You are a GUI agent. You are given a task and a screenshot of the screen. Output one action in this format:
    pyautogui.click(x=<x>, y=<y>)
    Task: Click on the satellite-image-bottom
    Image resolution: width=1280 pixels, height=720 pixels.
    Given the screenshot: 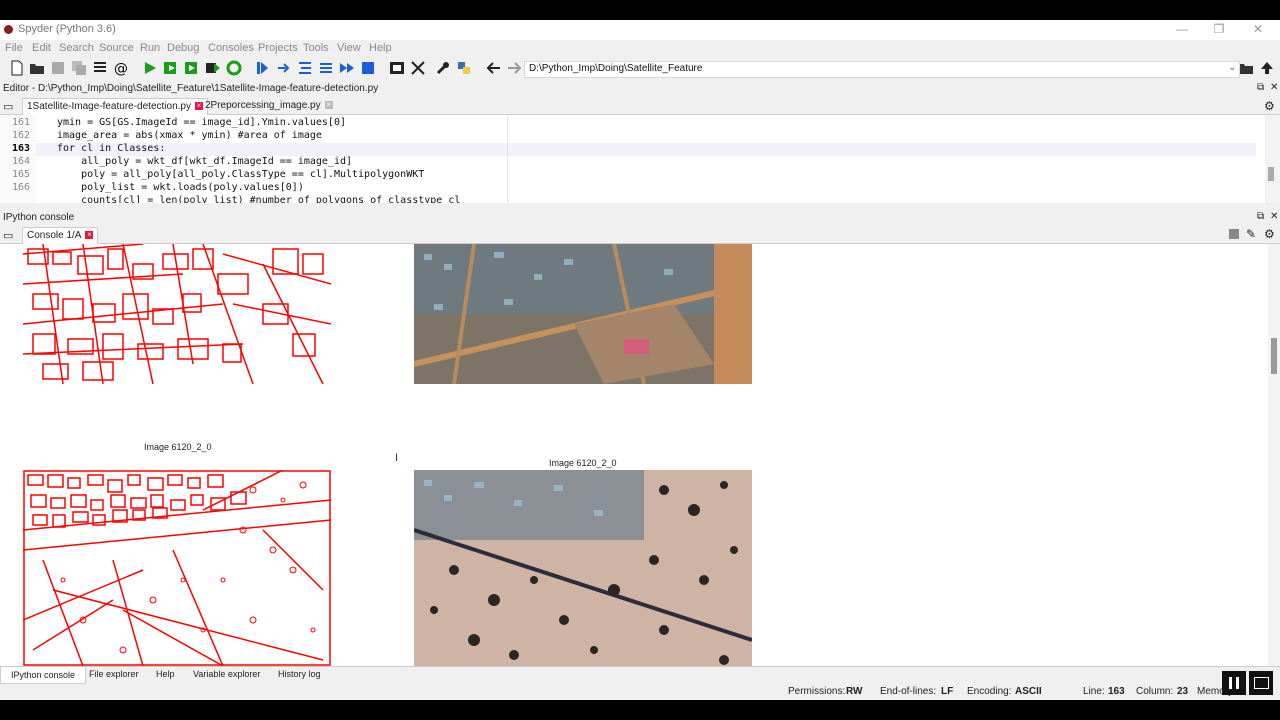 What is the action you would take?
    pyautogui.click(x=583, y=568)
    